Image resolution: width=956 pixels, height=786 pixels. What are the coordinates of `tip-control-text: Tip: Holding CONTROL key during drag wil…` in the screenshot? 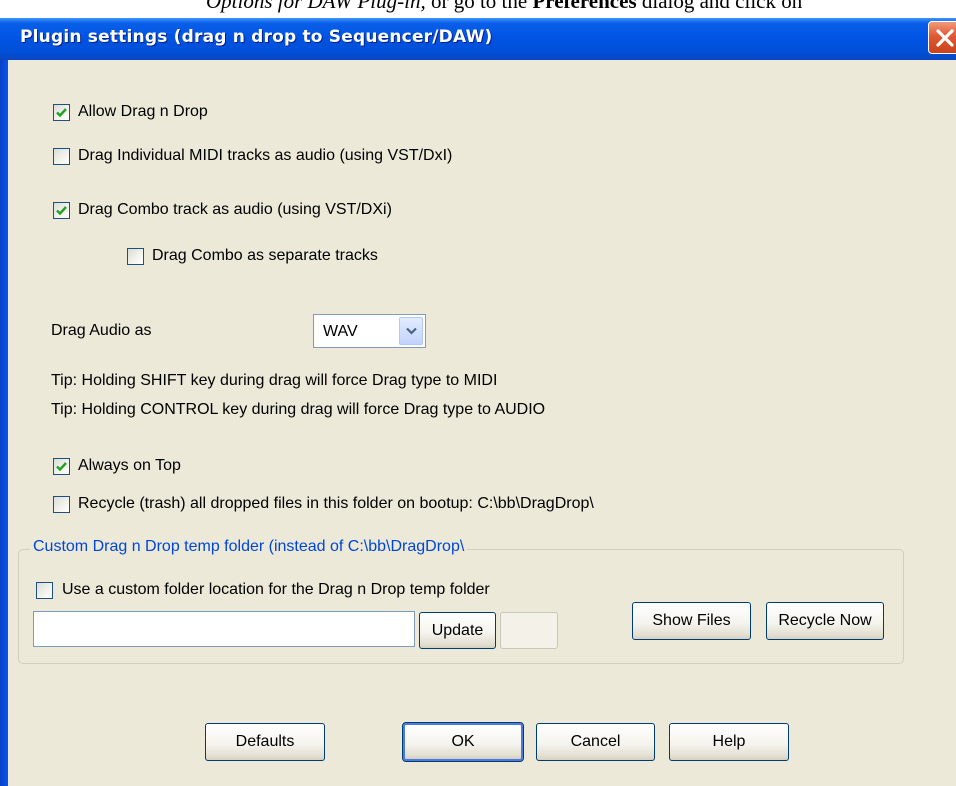 It's located at (298, 409).